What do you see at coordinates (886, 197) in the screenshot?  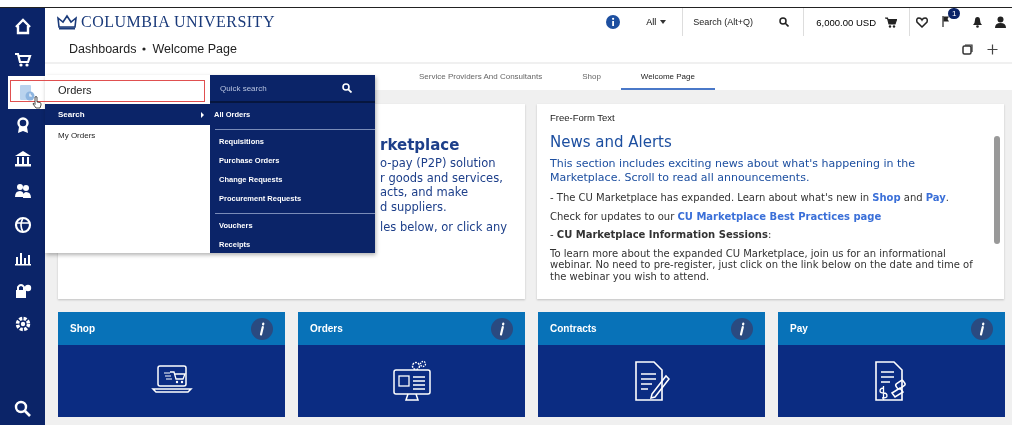 I see `link: Shop` at bounding box center [886, 197].